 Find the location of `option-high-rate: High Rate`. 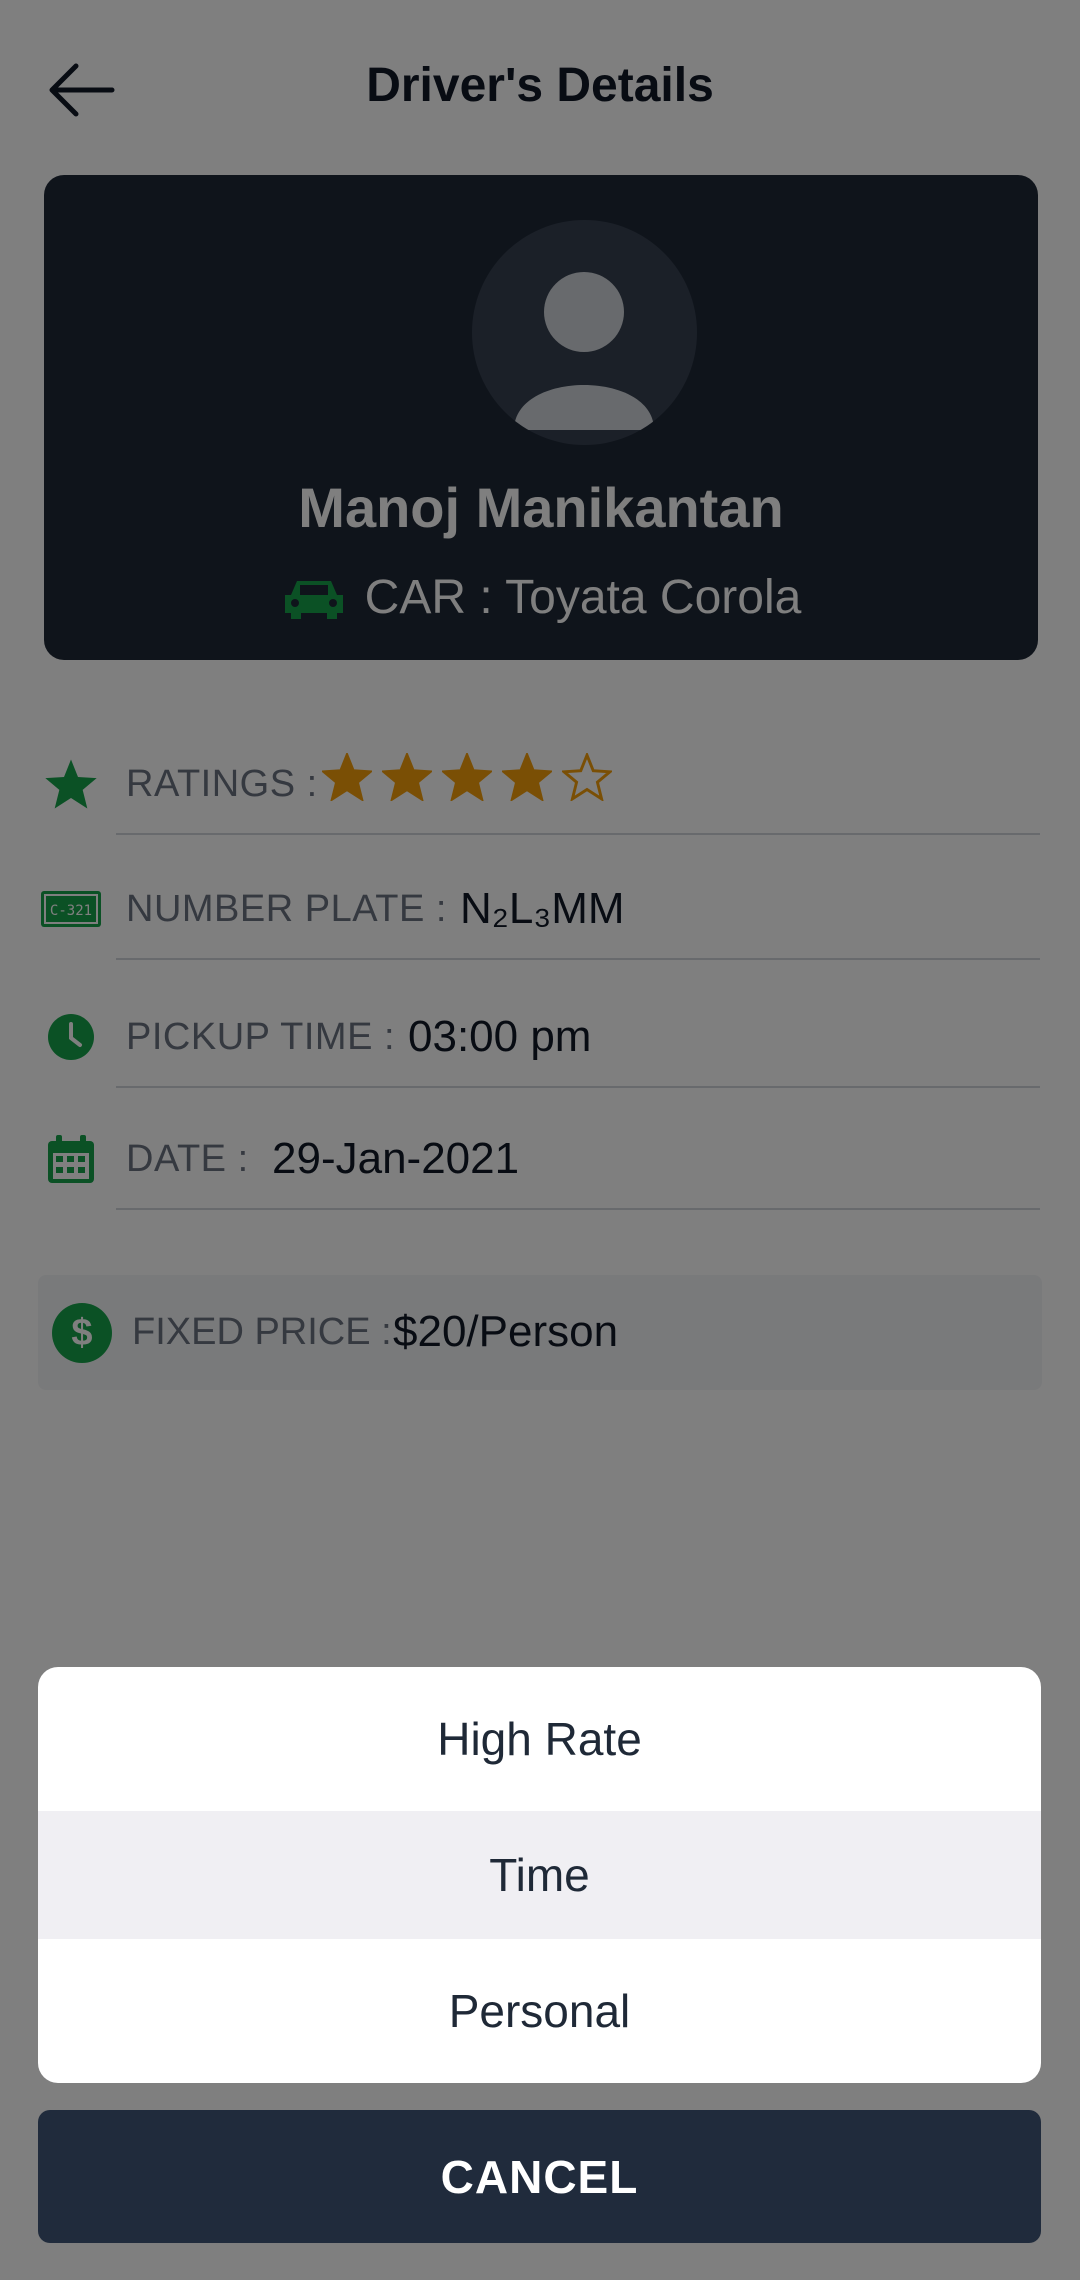

option-high-rate: High Rate is located at coordinates (539, 1739).